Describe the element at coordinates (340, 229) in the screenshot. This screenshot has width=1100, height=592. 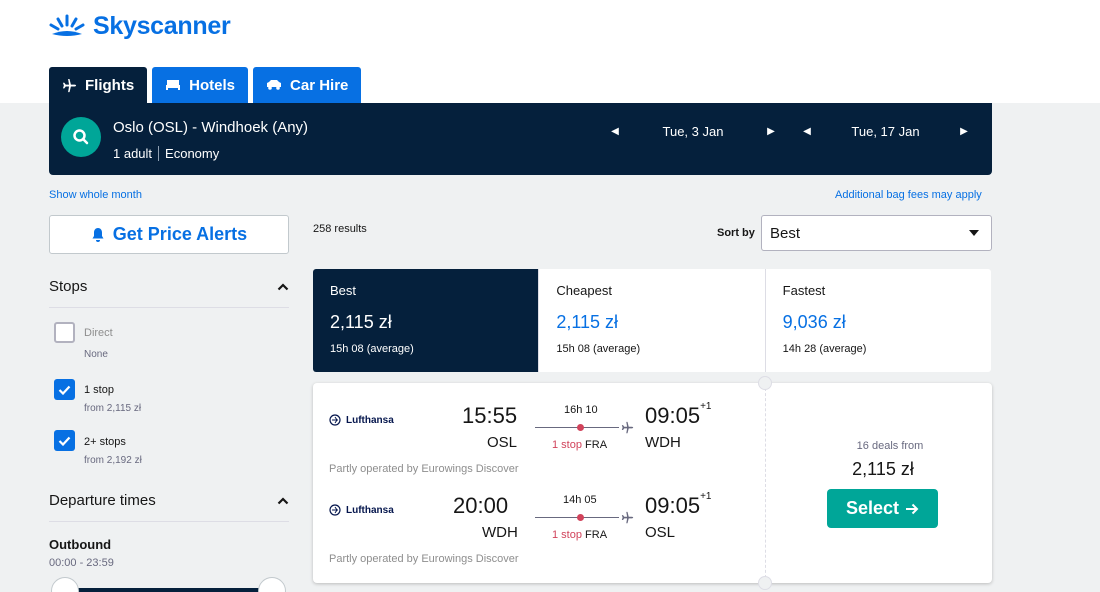
I see `results-count: 258 results` at that location.